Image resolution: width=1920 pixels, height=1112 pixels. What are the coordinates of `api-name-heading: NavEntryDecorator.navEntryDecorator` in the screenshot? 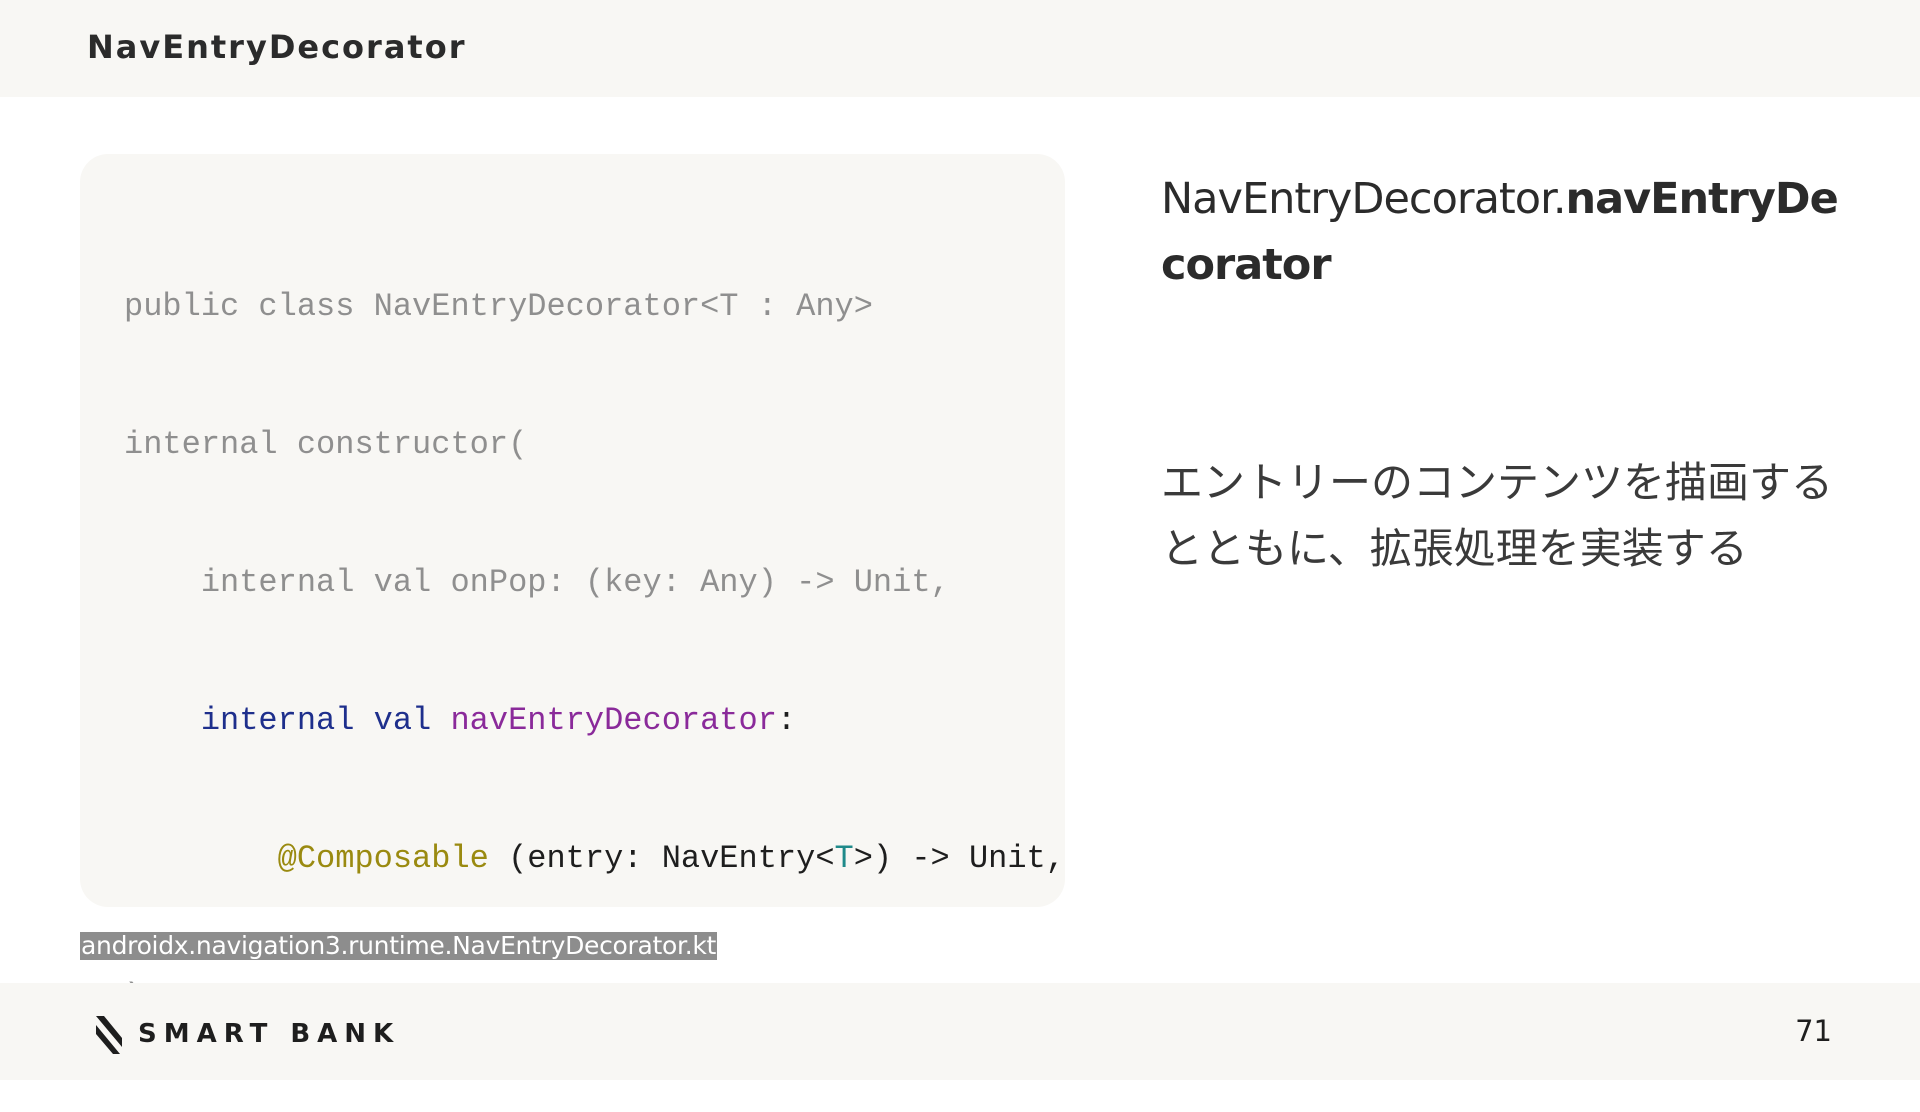 It's located at (1511, 232).